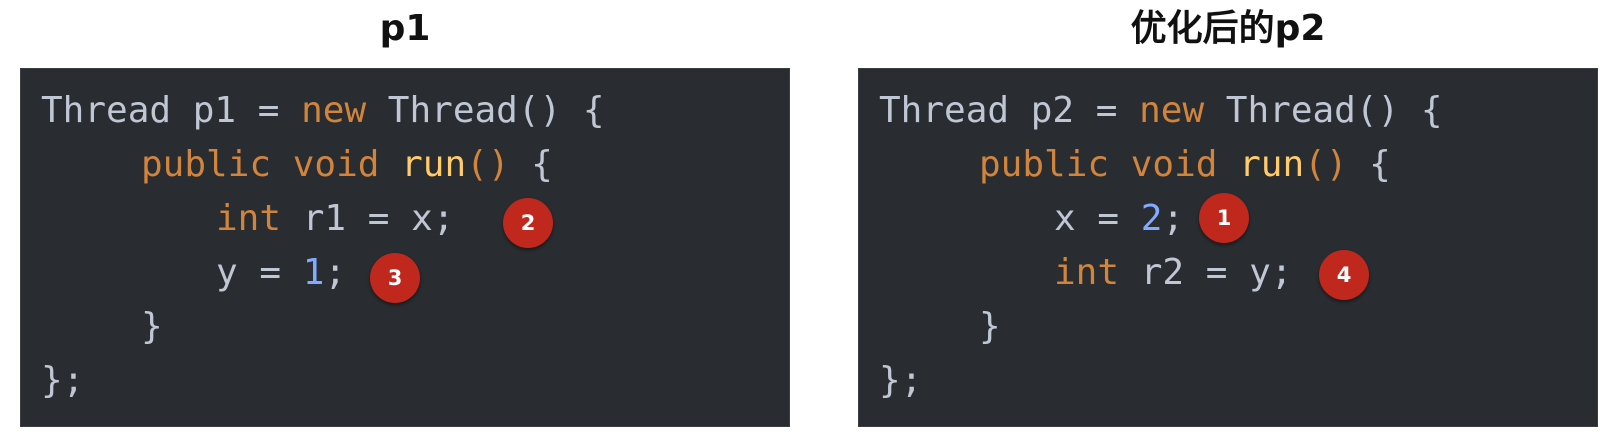 The width and height of the screenshot is (1610, 436). I want to click on code-token: Thread p1 =, so click(171, 110).